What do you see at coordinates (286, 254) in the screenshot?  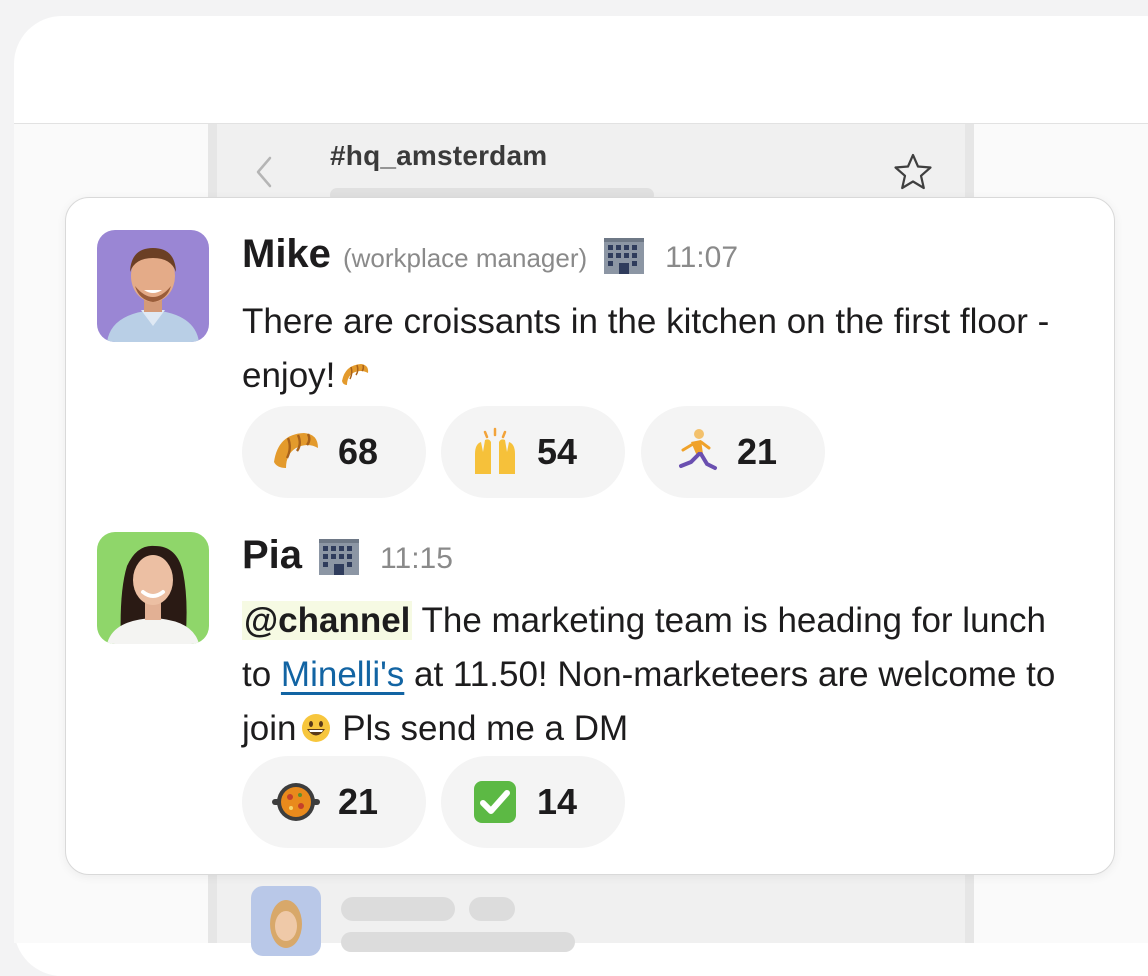 I see `author-name: Mike` at bounding box center [286, 254].